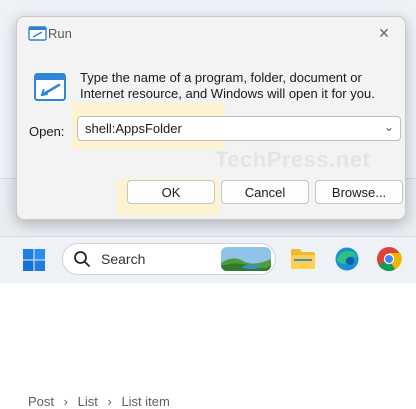 The height and width of the screenshot is (409, 416). Describe the element at coordinates (47, 131) in the screenshot. I see `open-label: Open:` at that location.